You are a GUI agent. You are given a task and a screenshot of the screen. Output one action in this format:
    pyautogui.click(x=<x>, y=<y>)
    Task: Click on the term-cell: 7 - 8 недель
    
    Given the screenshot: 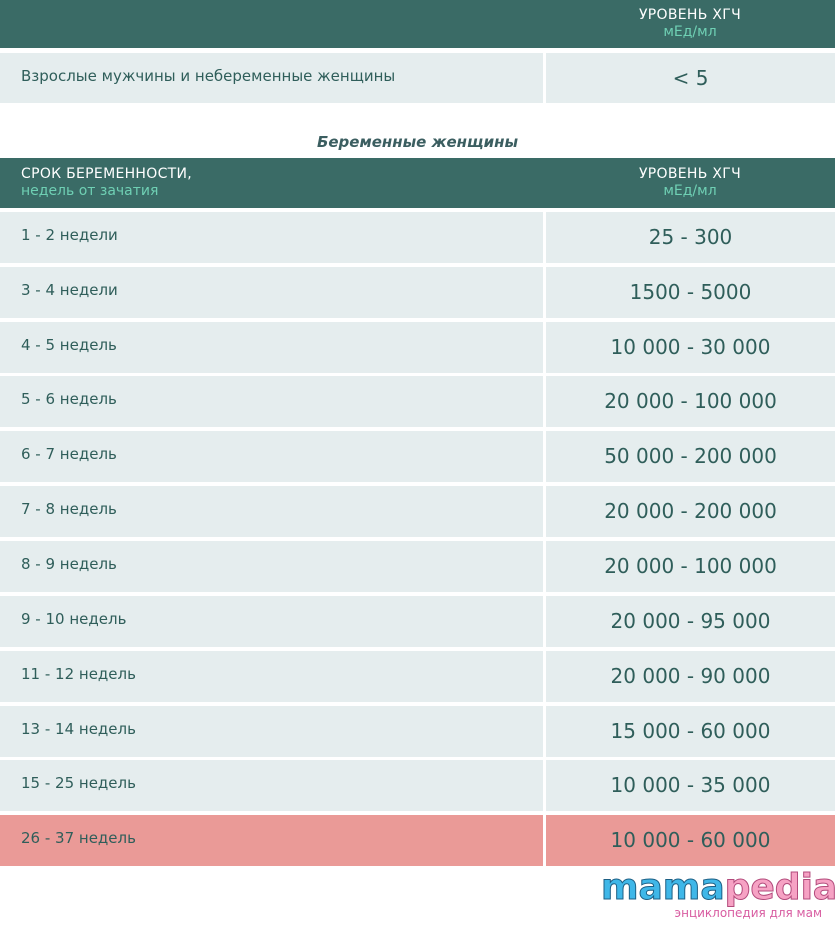 What is the action you would take?
    pyautogui.click(x=271, y=511)
    